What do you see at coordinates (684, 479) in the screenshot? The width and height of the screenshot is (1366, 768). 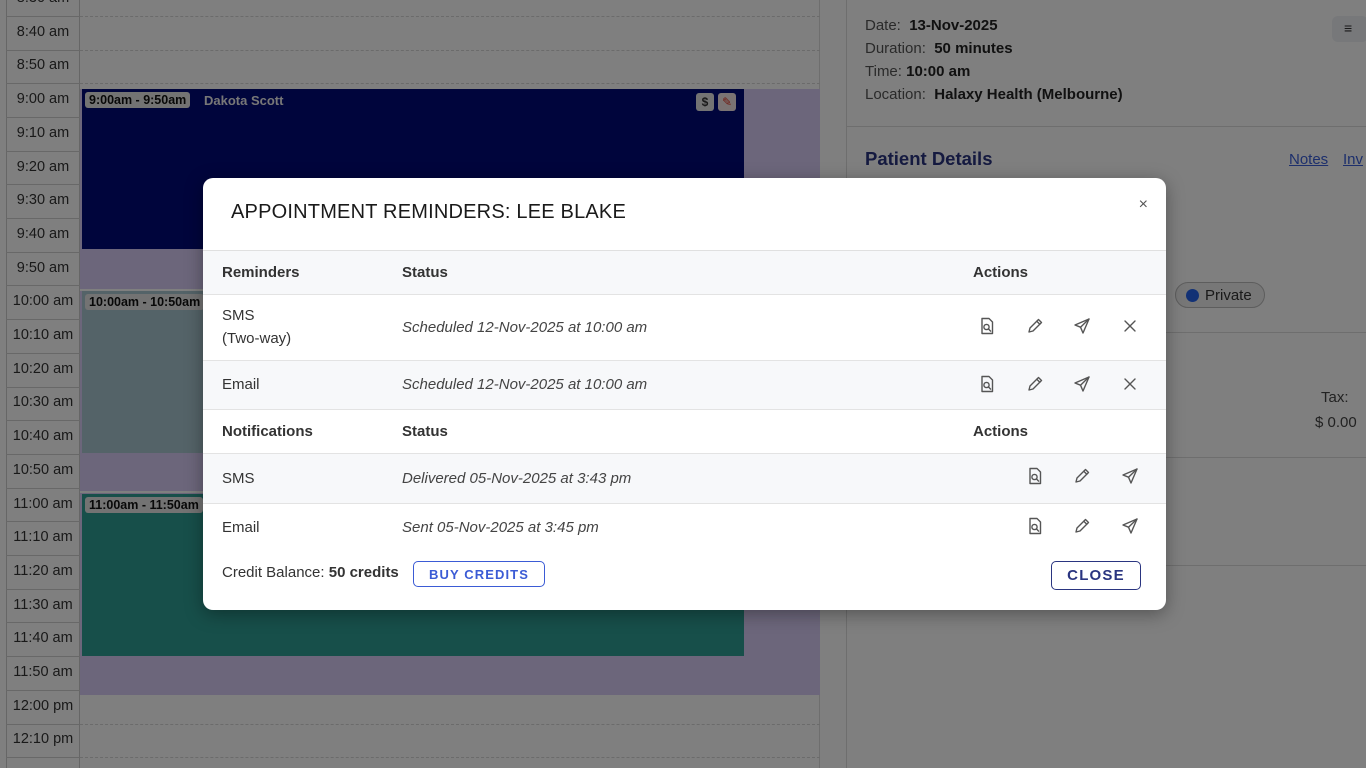 I see `notification-row-sms: SMS Delivered 05-Nov-2025 at 3:43 pm` at bounding box center [684, 479].